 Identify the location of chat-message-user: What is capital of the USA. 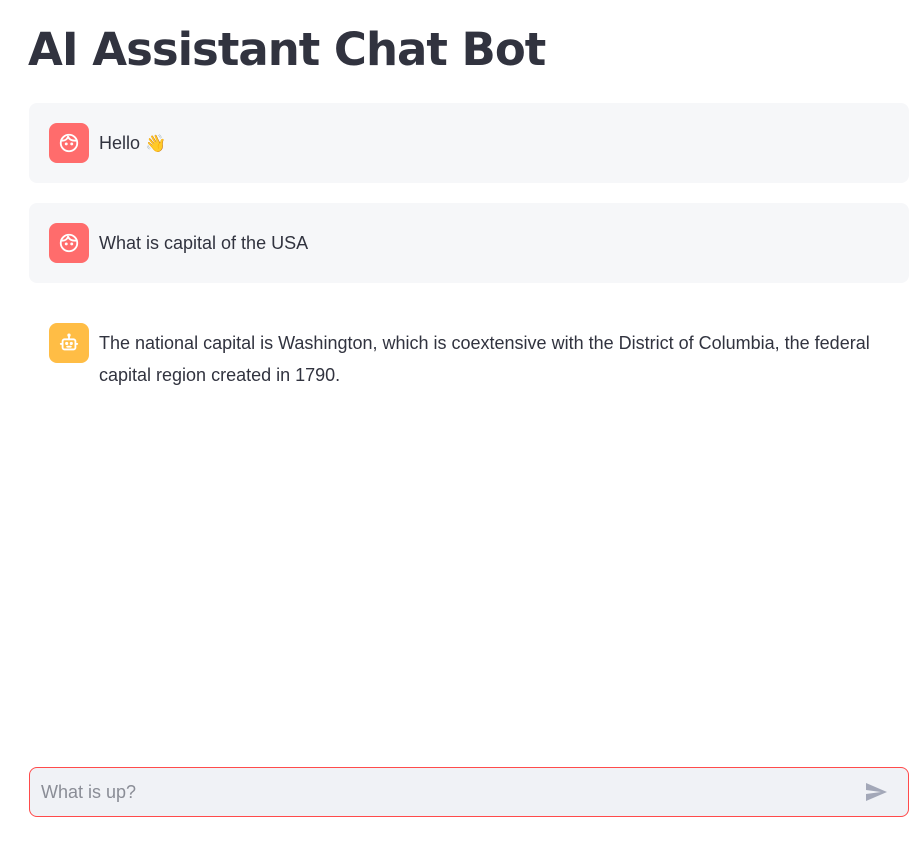
(469, 243).